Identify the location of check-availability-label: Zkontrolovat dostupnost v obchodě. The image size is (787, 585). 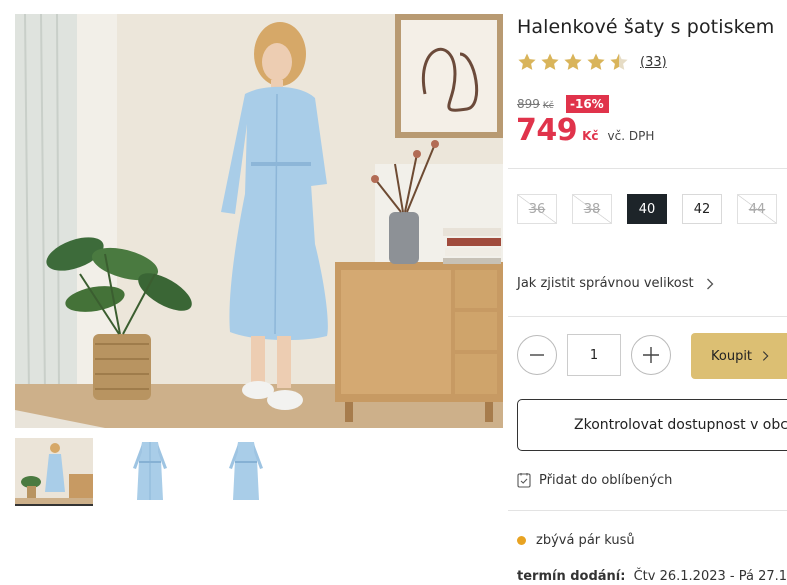
(680, 425).